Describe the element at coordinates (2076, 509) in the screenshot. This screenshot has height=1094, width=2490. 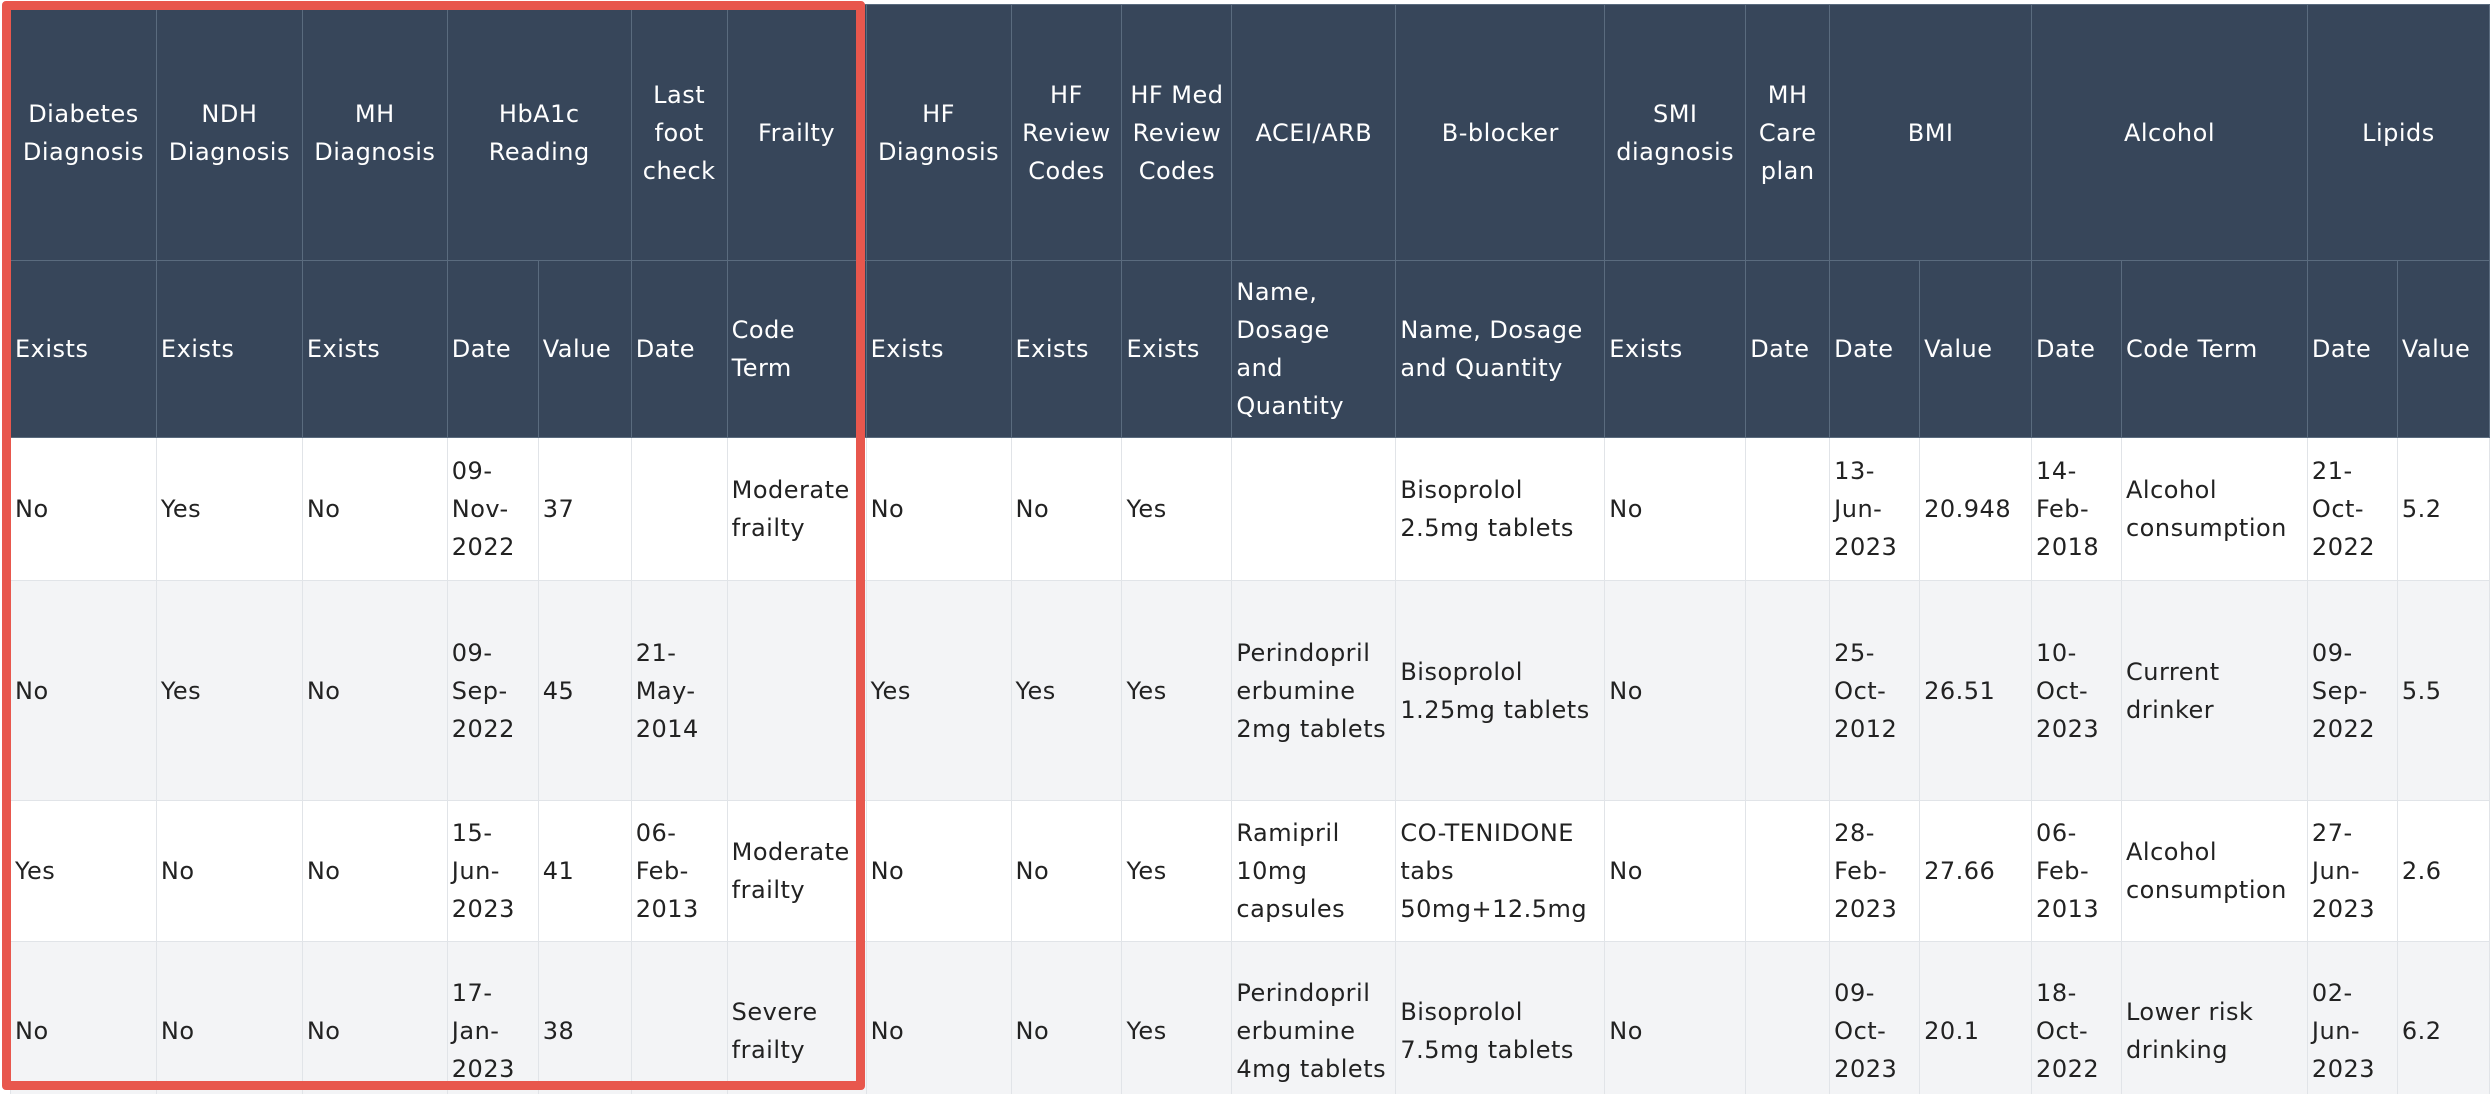
I see `table-cell: 14-Feb-2018` at that location.